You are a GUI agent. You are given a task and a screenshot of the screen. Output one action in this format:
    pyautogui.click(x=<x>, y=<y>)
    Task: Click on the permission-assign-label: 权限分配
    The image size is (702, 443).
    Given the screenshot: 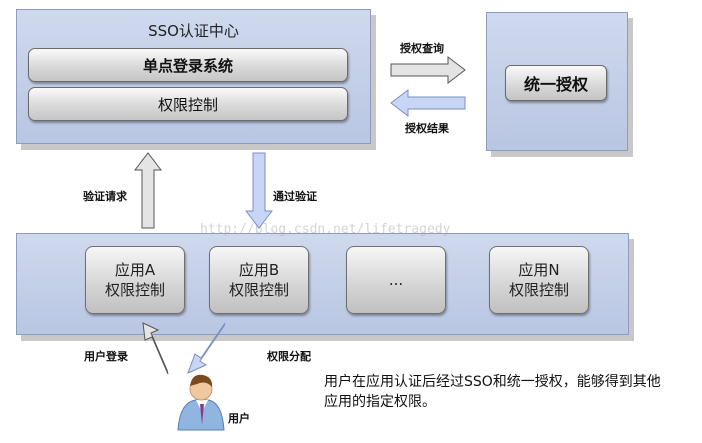 What is the action you would take?
    pyautogui.click(x=289, y=356)
    